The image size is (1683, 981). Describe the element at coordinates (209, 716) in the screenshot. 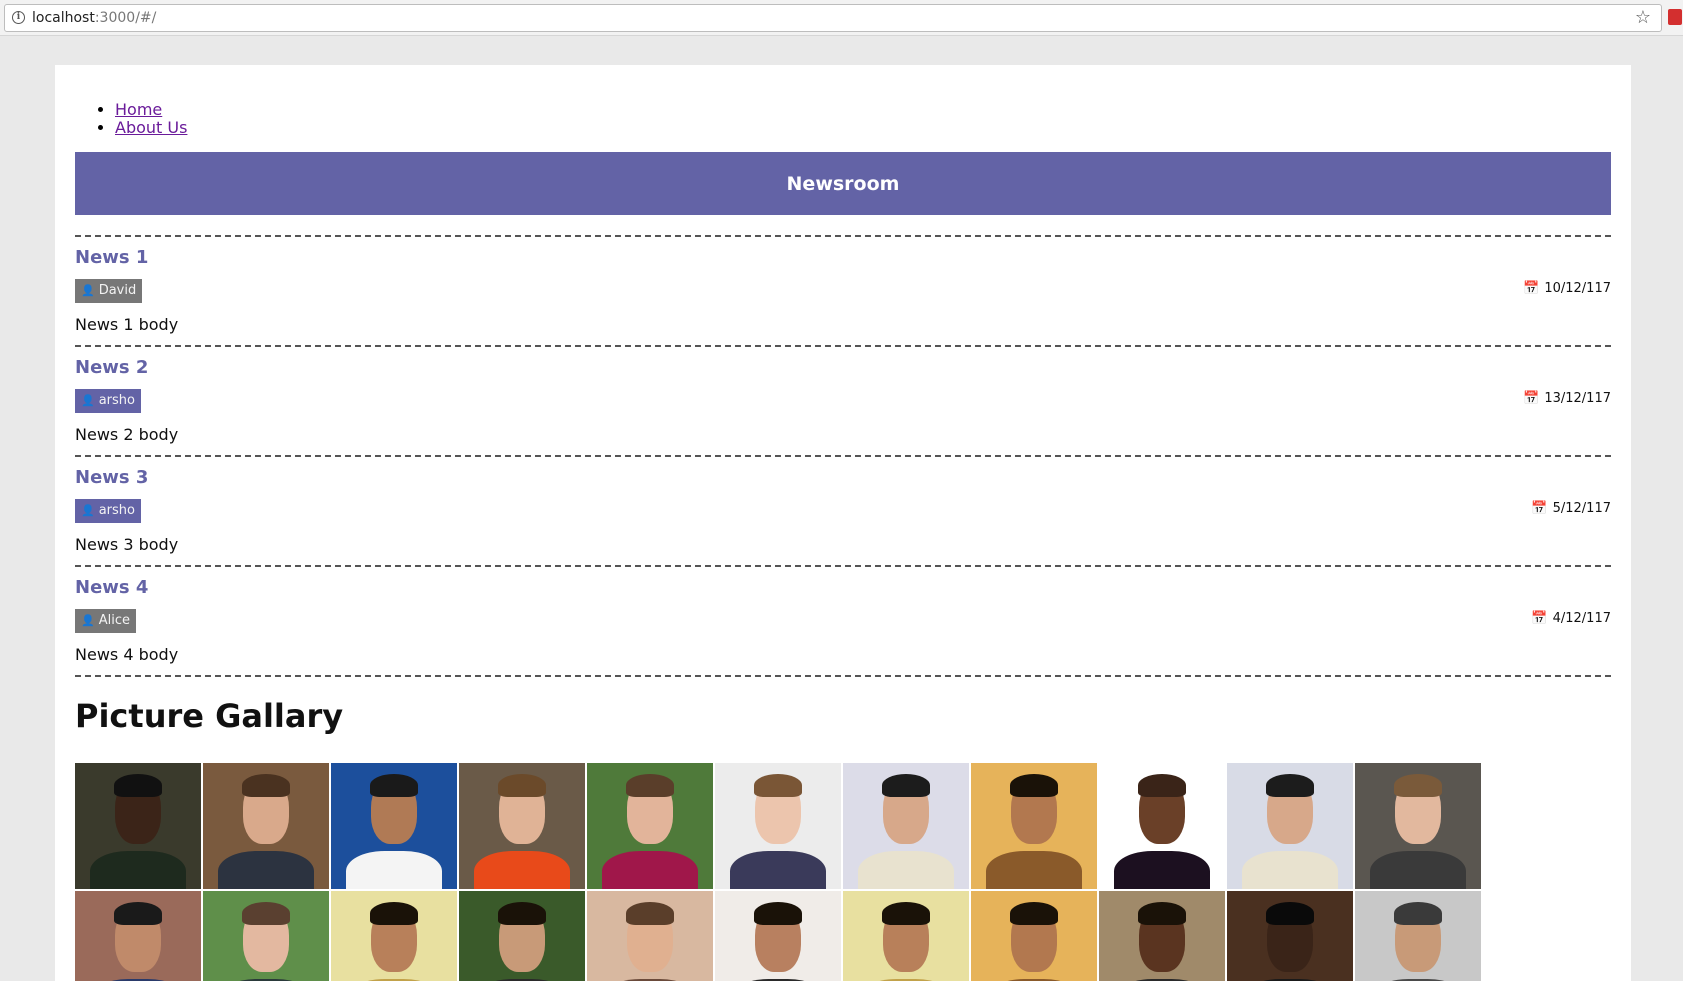

I see `gallery-title: Picture Gallary` at that location.